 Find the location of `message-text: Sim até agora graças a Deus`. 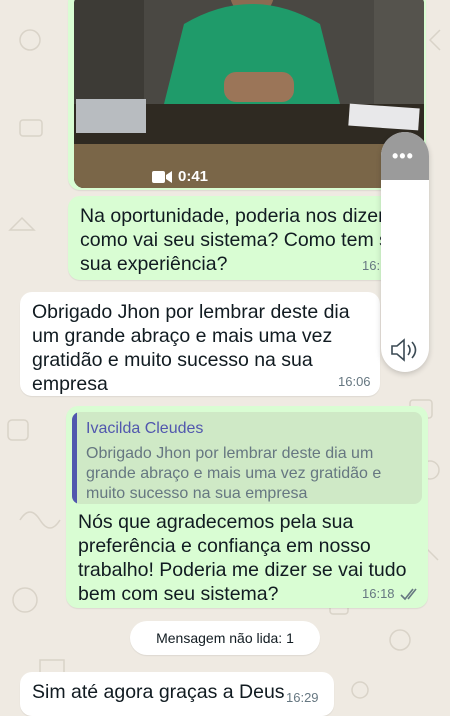

message-text: Sim até agora graças a Deus is located at coordinates (158, 692).